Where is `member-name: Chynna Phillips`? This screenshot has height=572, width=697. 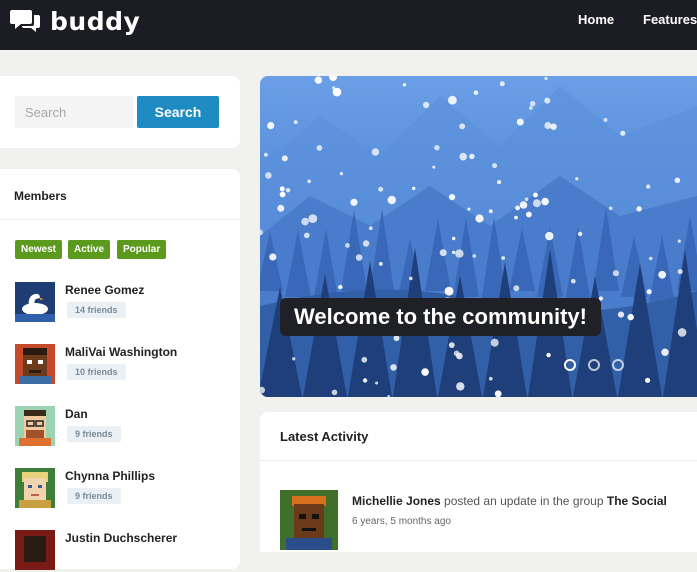 member-name: Chynna Phillips is located at coordinates (110, 476).